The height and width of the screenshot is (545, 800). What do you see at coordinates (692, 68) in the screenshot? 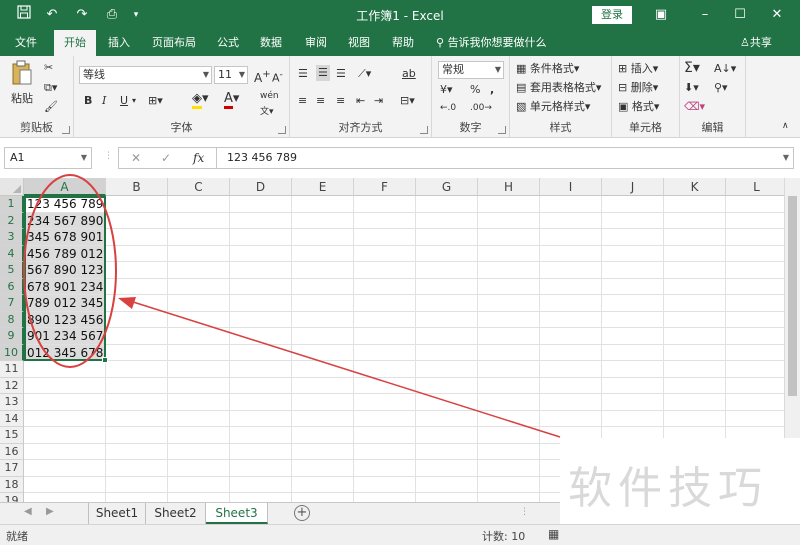
I see `autosum-icon: Σ▾` at bounding box center [692, 68].